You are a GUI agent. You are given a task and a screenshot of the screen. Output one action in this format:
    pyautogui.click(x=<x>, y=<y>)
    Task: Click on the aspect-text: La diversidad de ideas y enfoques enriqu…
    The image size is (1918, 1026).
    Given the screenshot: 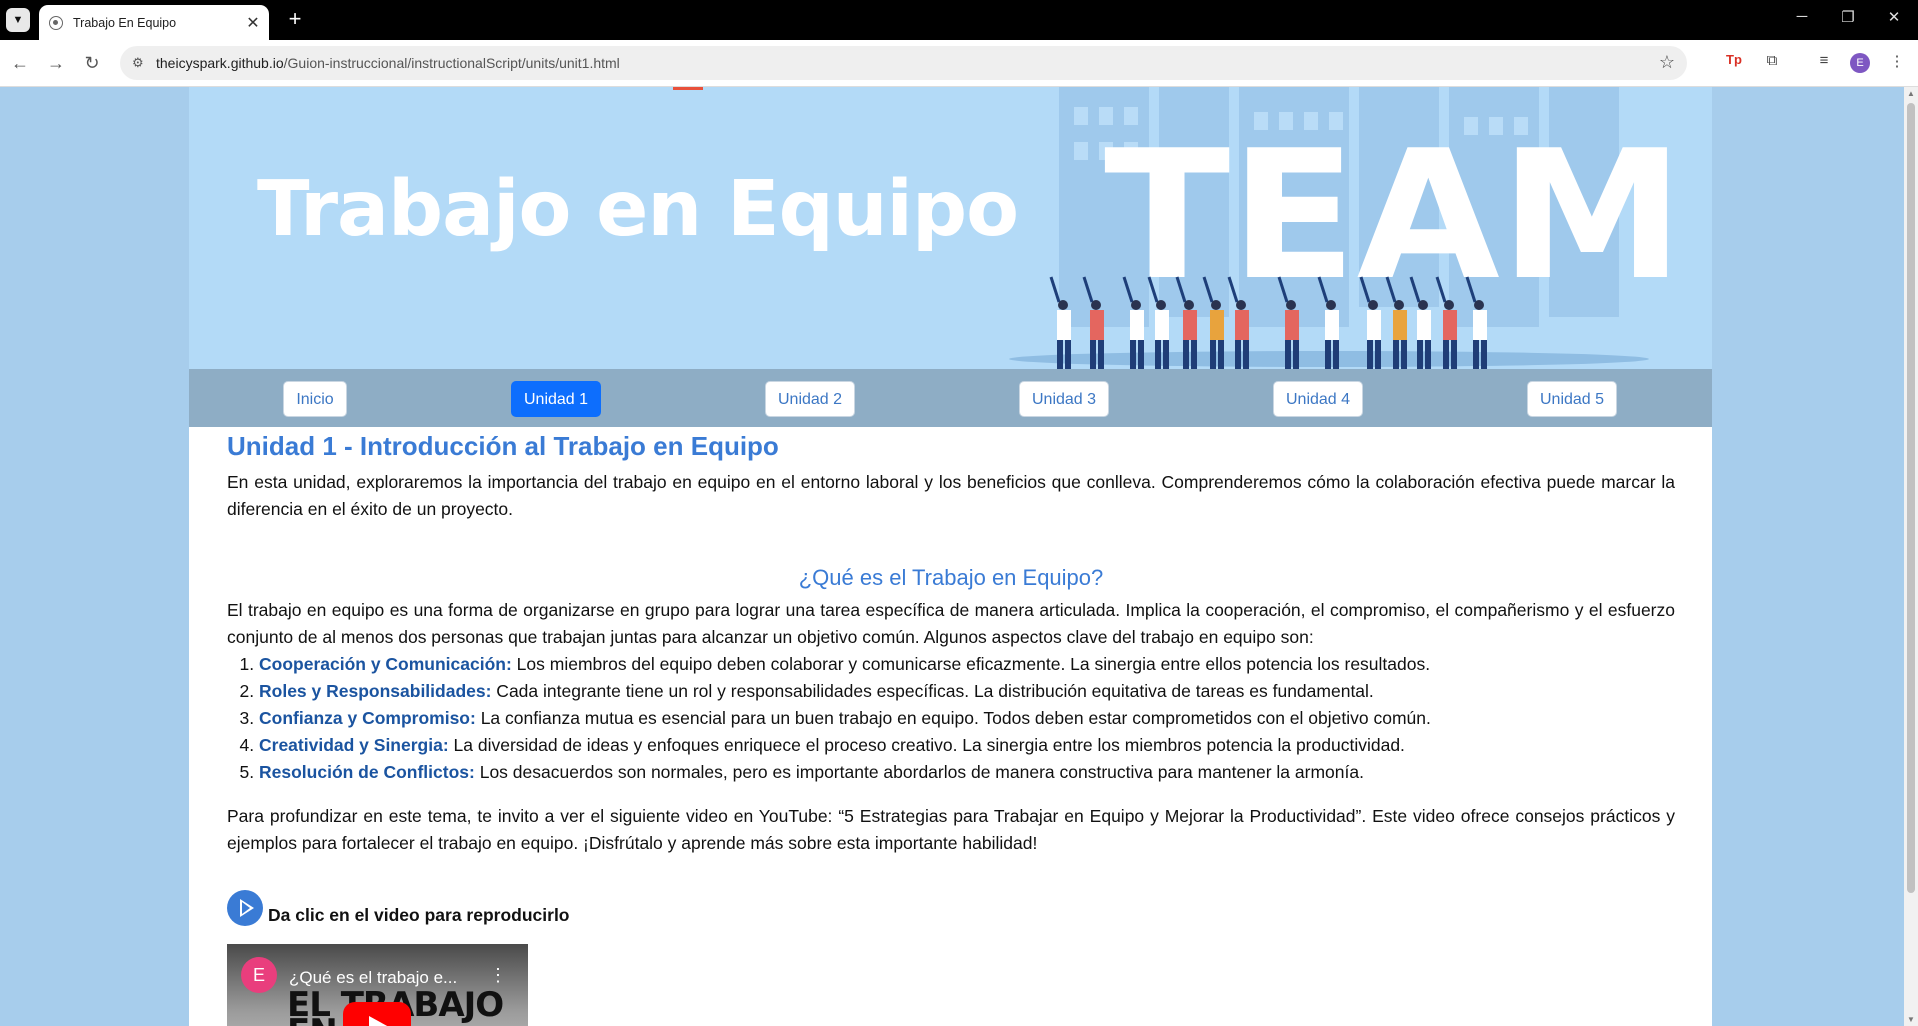 What is the action you would take?
    pyautogui.click(x=926, y=745)
    